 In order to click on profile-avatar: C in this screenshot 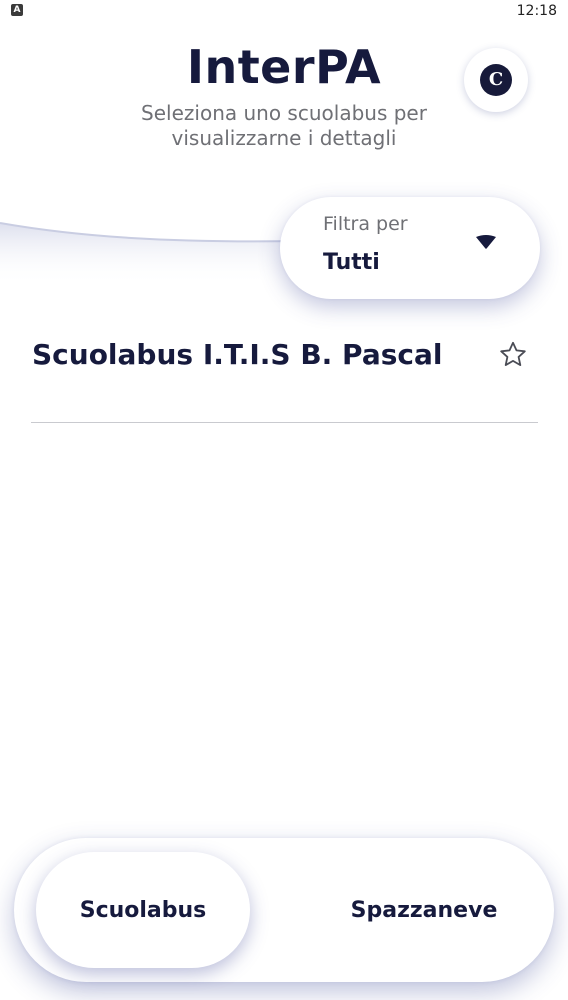, I will do `click(496, 80)`.